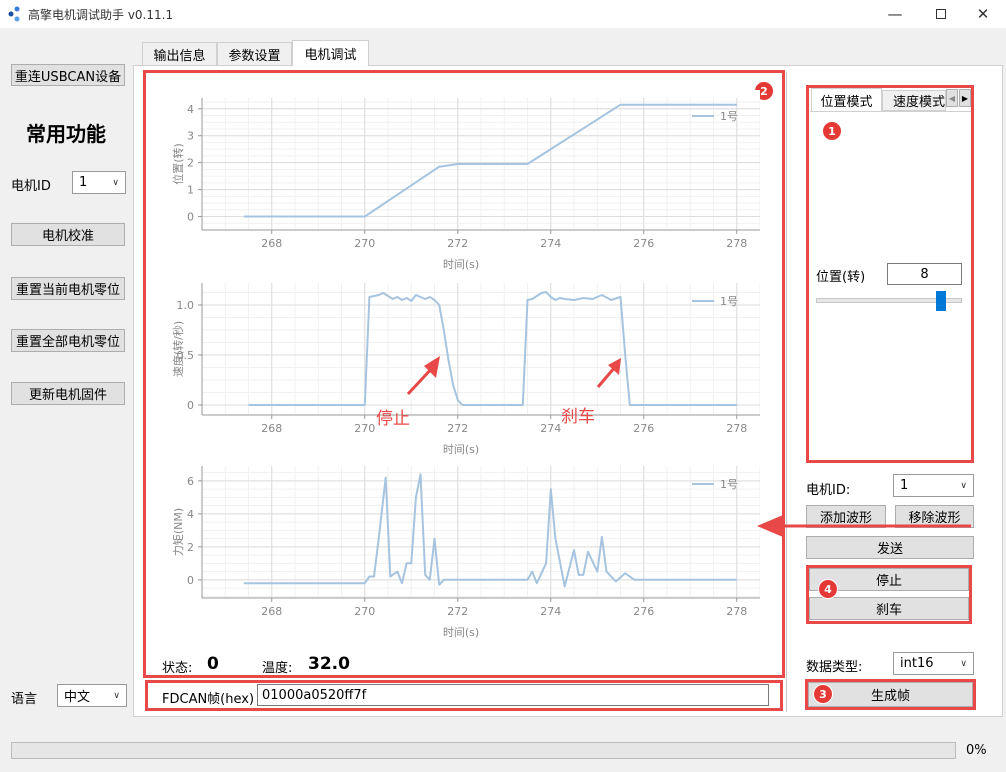  What do you see at coordinates (66, 134) in the screenshot?
I see `sidebar-heading: 常用功能` at bounding box center [66, 134].